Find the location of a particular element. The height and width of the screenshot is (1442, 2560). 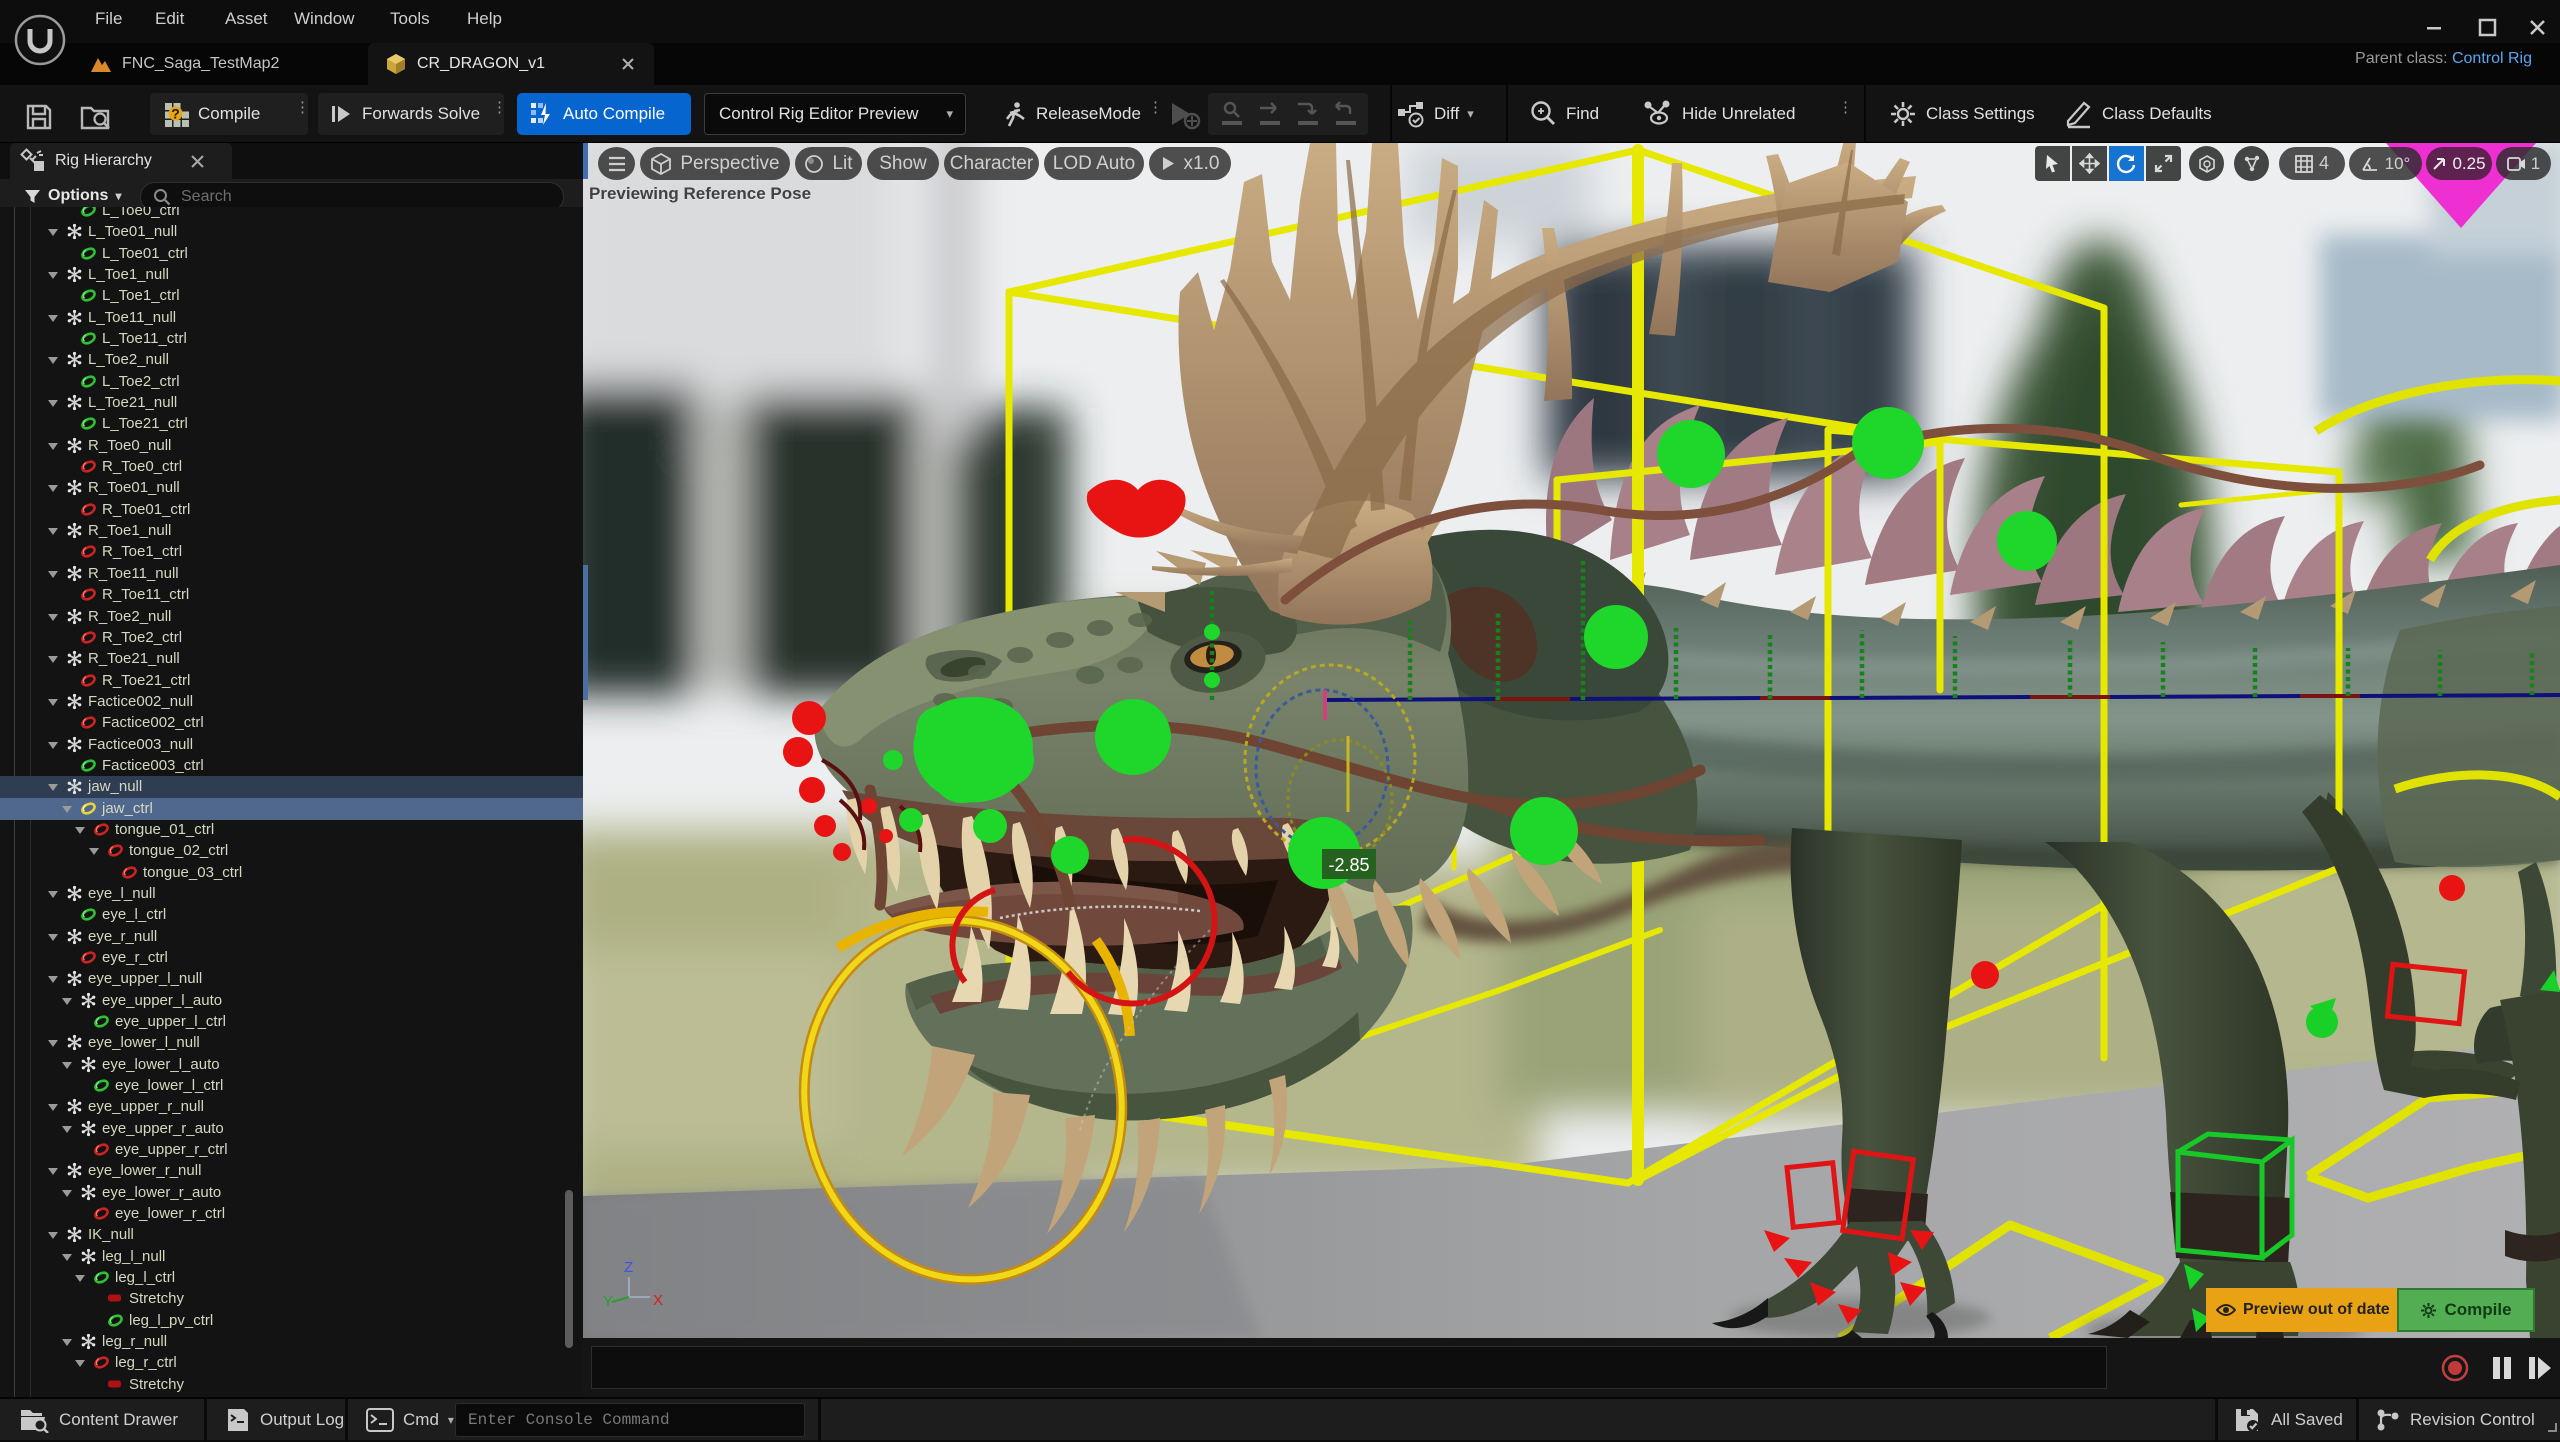

svg-text: Y is located at coordinates (608, 1301).